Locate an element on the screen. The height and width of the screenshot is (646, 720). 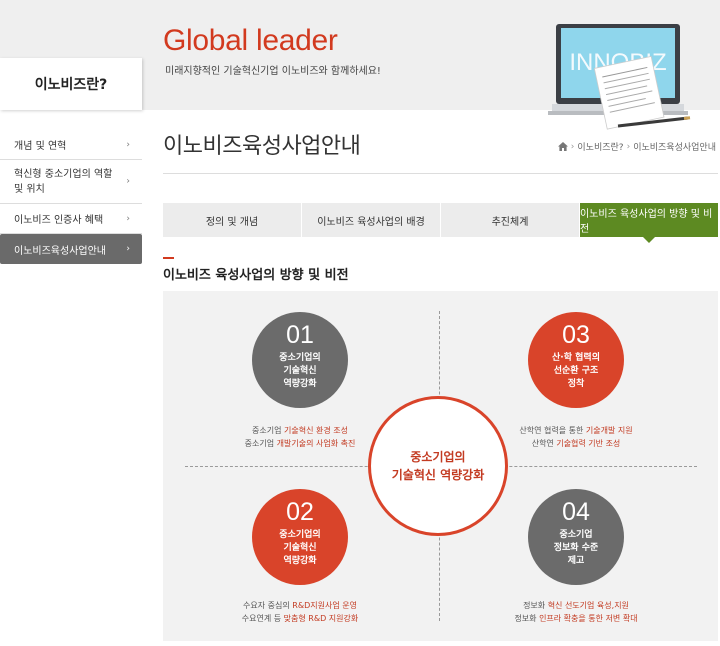
breadcrumb-parent: 이노비즈란? is located at coordinates (600, 146).